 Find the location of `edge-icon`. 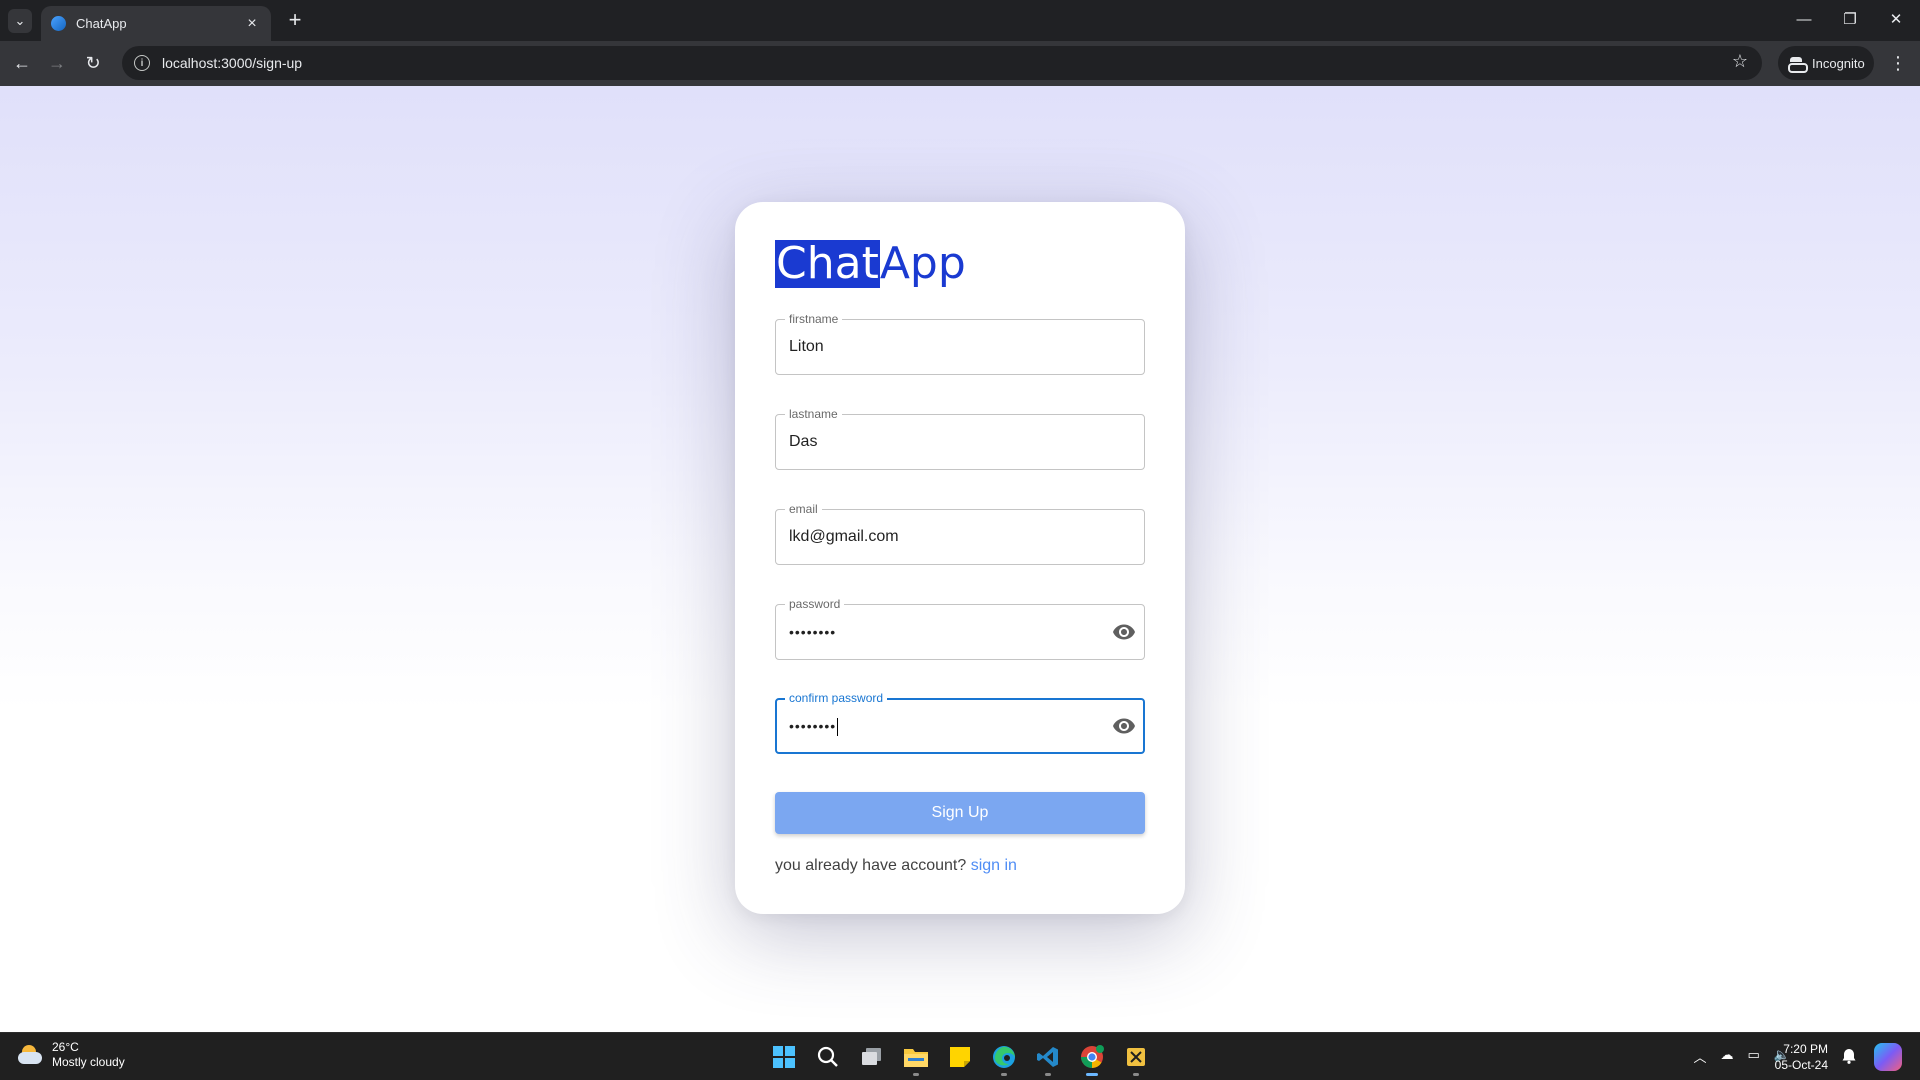

edge-icon is located at coordinates (1004, 1058).